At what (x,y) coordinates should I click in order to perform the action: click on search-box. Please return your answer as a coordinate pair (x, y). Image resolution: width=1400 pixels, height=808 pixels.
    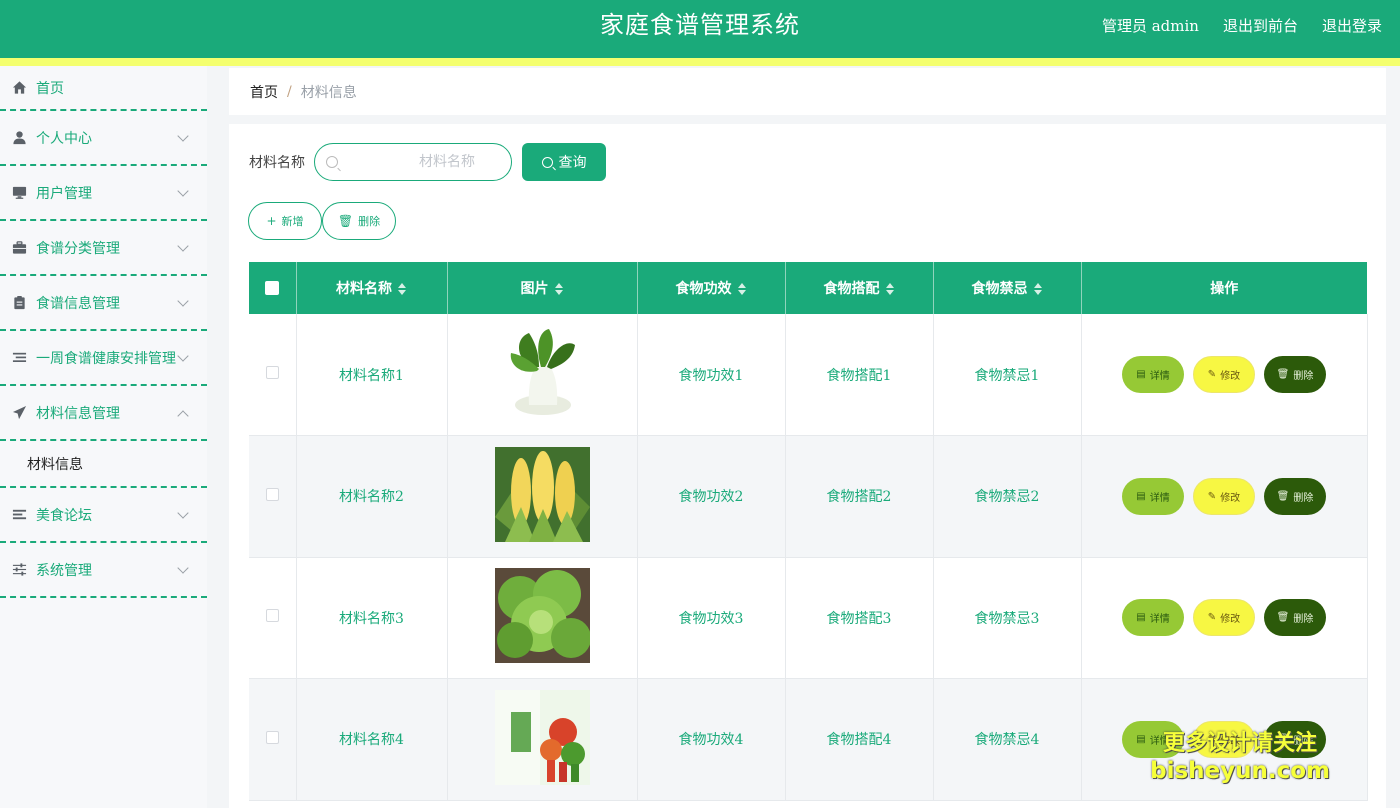
    Looking at the image, I should click on (413, 162).